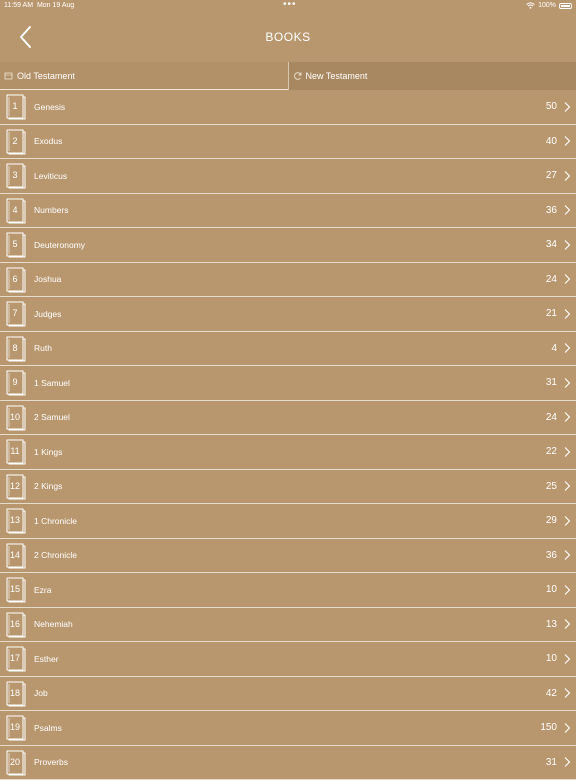 The image size is (576, 780). Describe the element at coordinates (432, 76) in the screenshot. I see `tab-new-testament: New Testament` at that location.